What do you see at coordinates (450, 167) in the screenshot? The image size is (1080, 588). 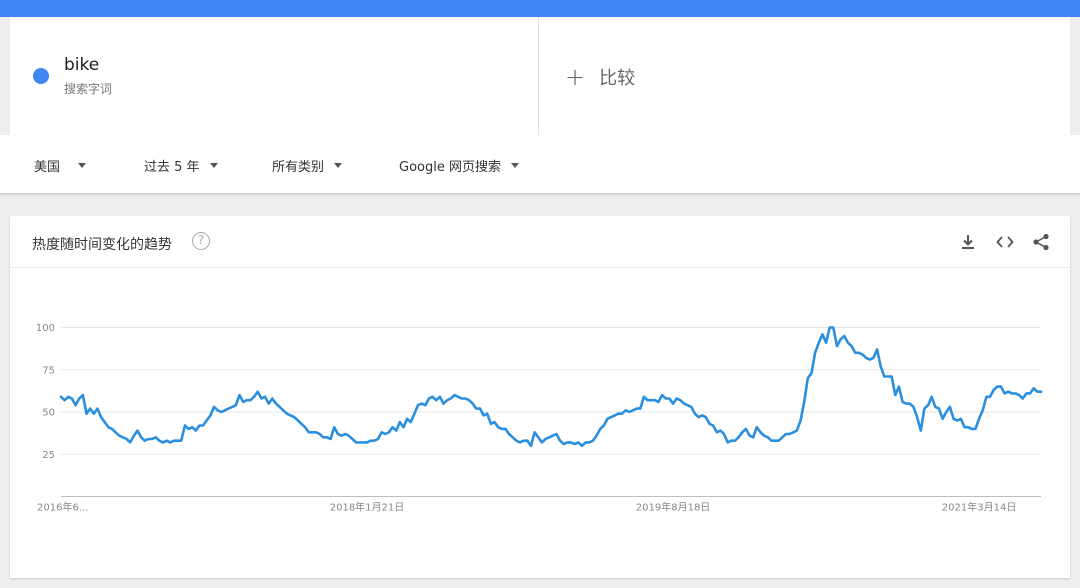 I see `search-type-filter-label: Google 网页搜索` at bounding box center [450, 167].